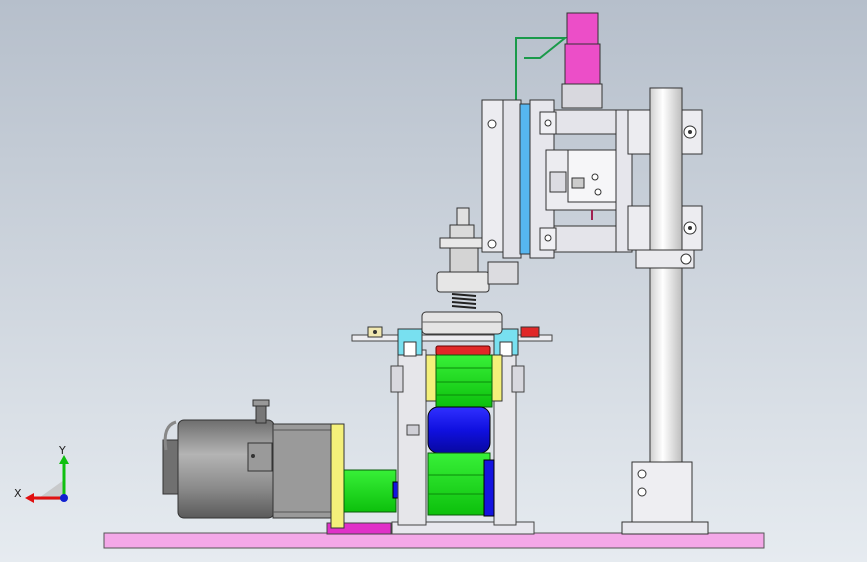  I want to click on y-axis-label: Y, so click(62, 450).